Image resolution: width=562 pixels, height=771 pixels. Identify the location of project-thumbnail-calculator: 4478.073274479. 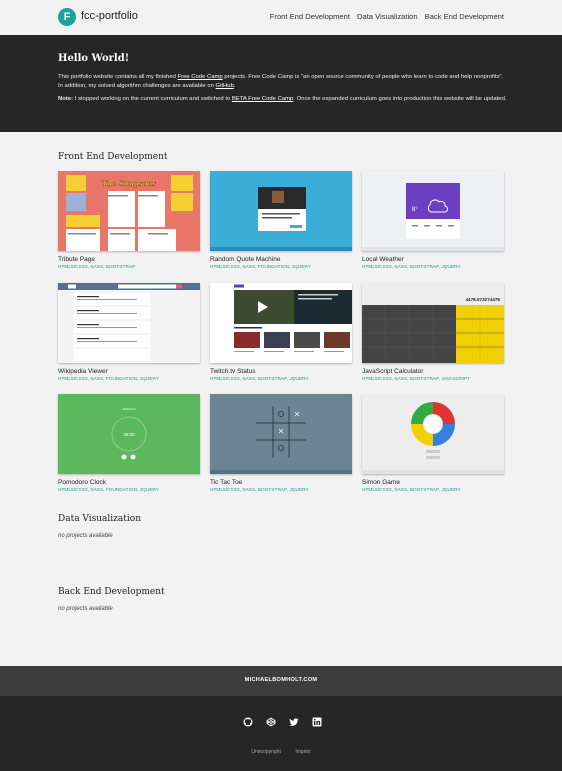
(433, 323).